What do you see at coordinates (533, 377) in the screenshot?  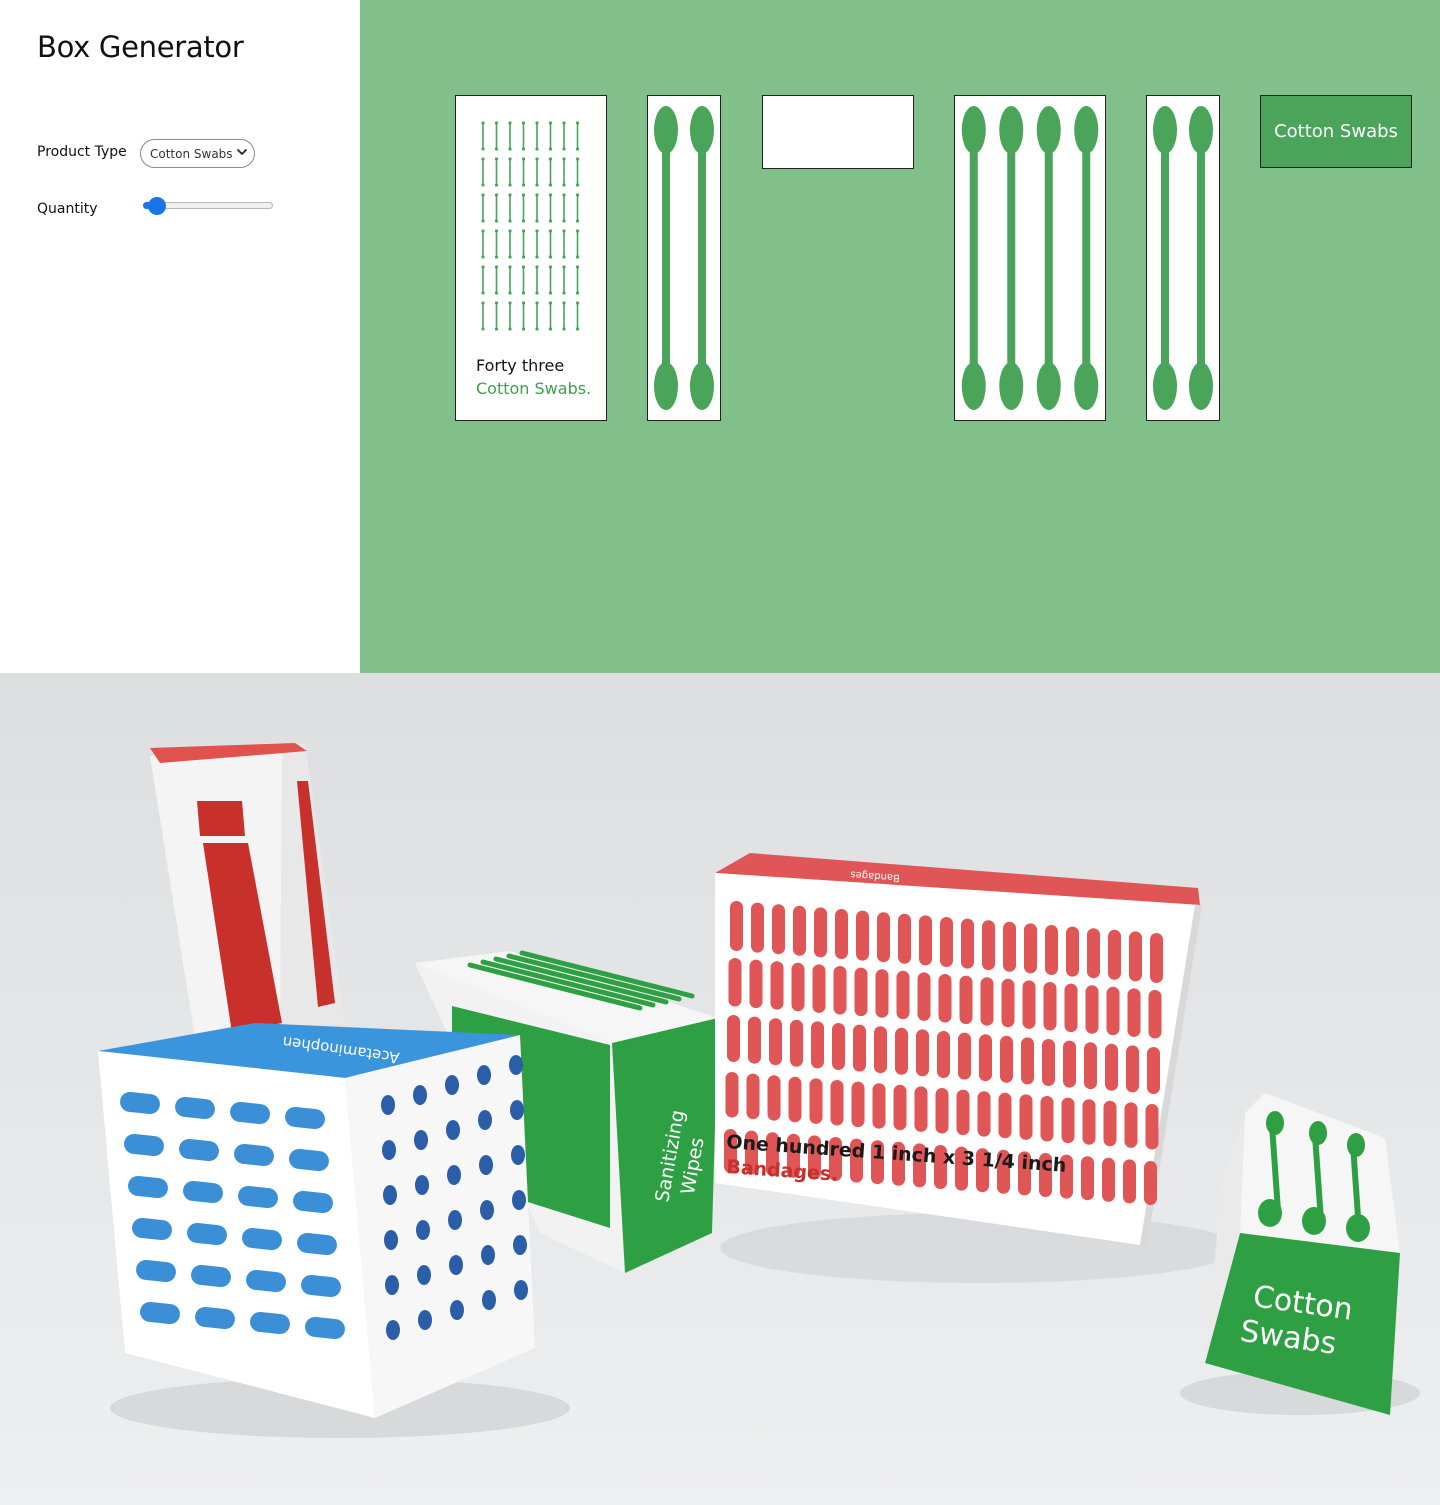 I see `front-panel-text: Forty three Cotton Swabs.` at bounding box center [533, 377].